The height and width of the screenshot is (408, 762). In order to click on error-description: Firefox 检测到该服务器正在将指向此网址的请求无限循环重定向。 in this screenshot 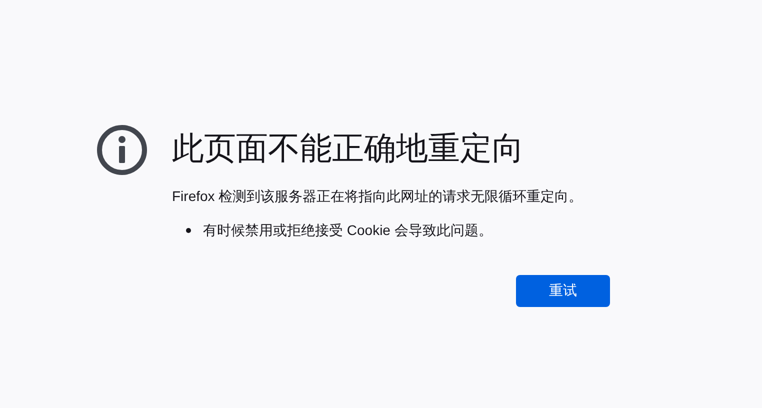, I will do `click(378, 196)`.